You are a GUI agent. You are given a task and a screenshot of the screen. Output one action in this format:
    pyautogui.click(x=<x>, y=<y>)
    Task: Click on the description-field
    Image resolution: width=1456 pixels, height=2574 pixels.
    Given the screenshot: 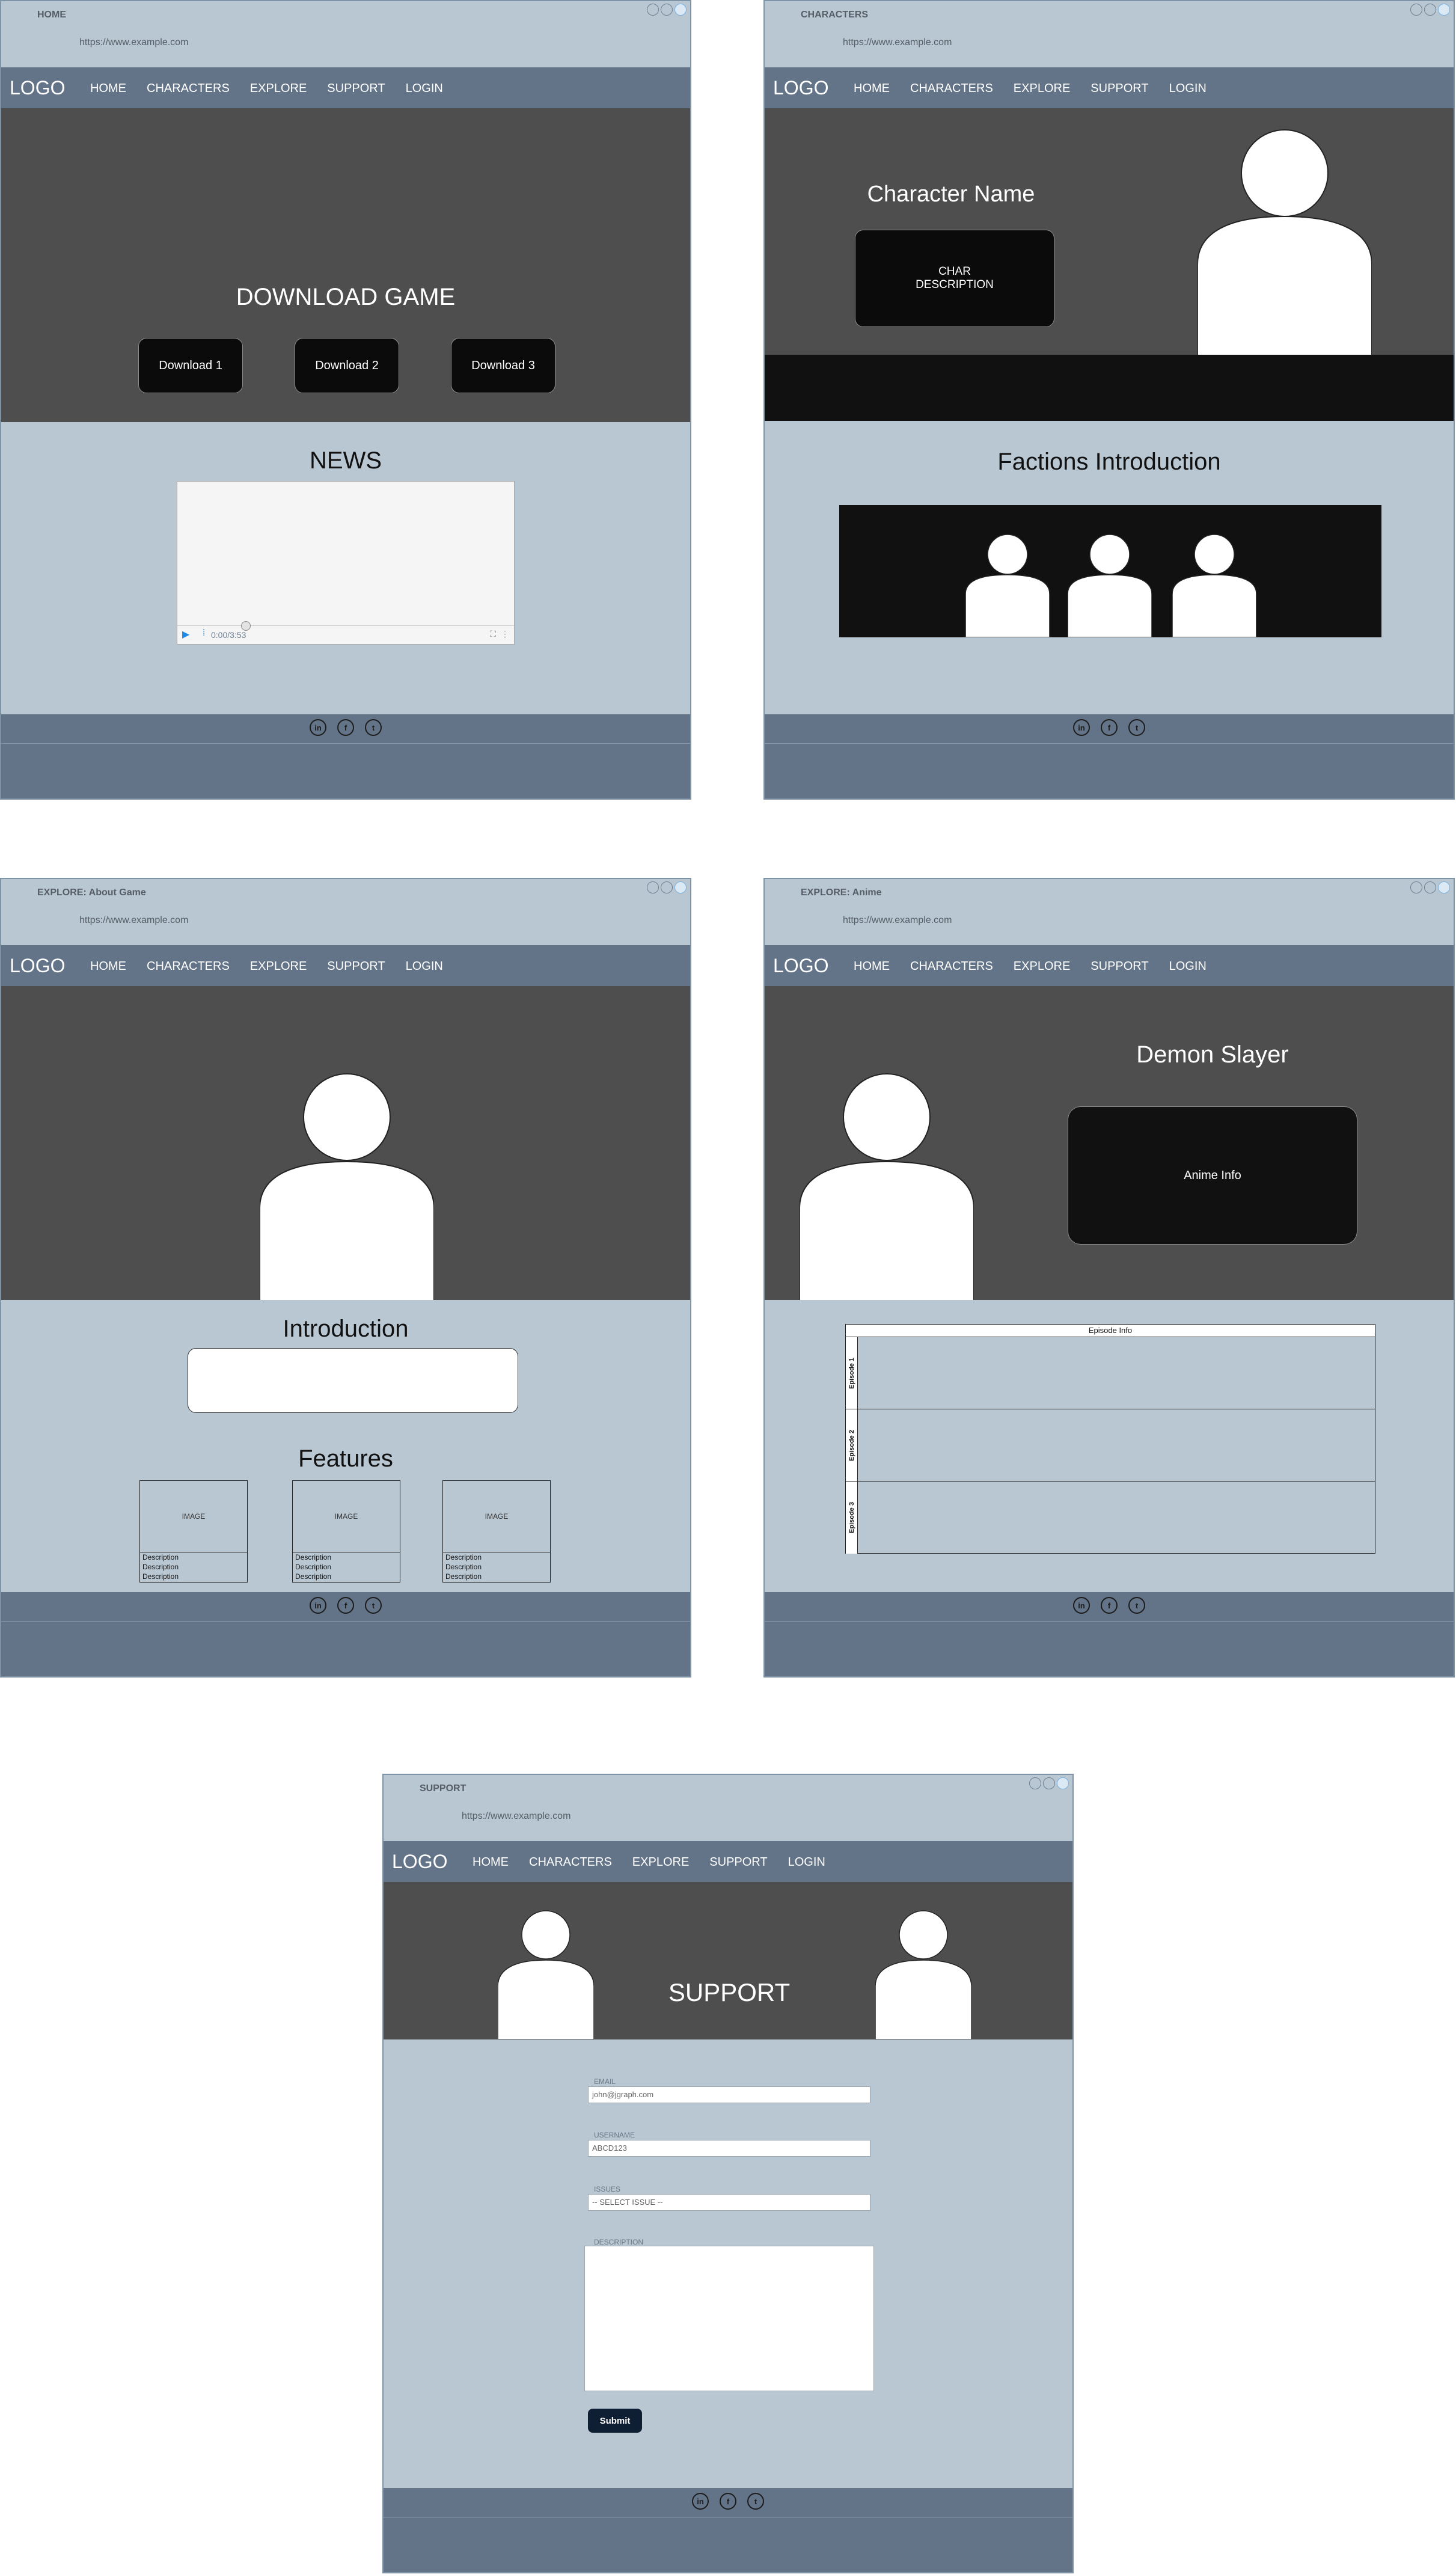 What is the action you would take?
    pyautogui.click(x=729, y=2318)
    